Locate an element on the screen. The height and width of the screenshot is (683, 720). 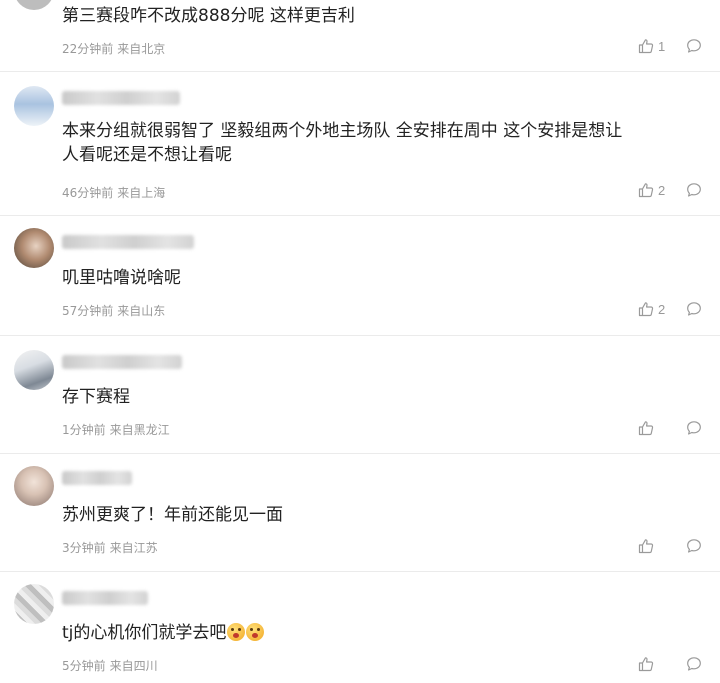
comment-location: 来自上海 is located at coordinates (141, 193).